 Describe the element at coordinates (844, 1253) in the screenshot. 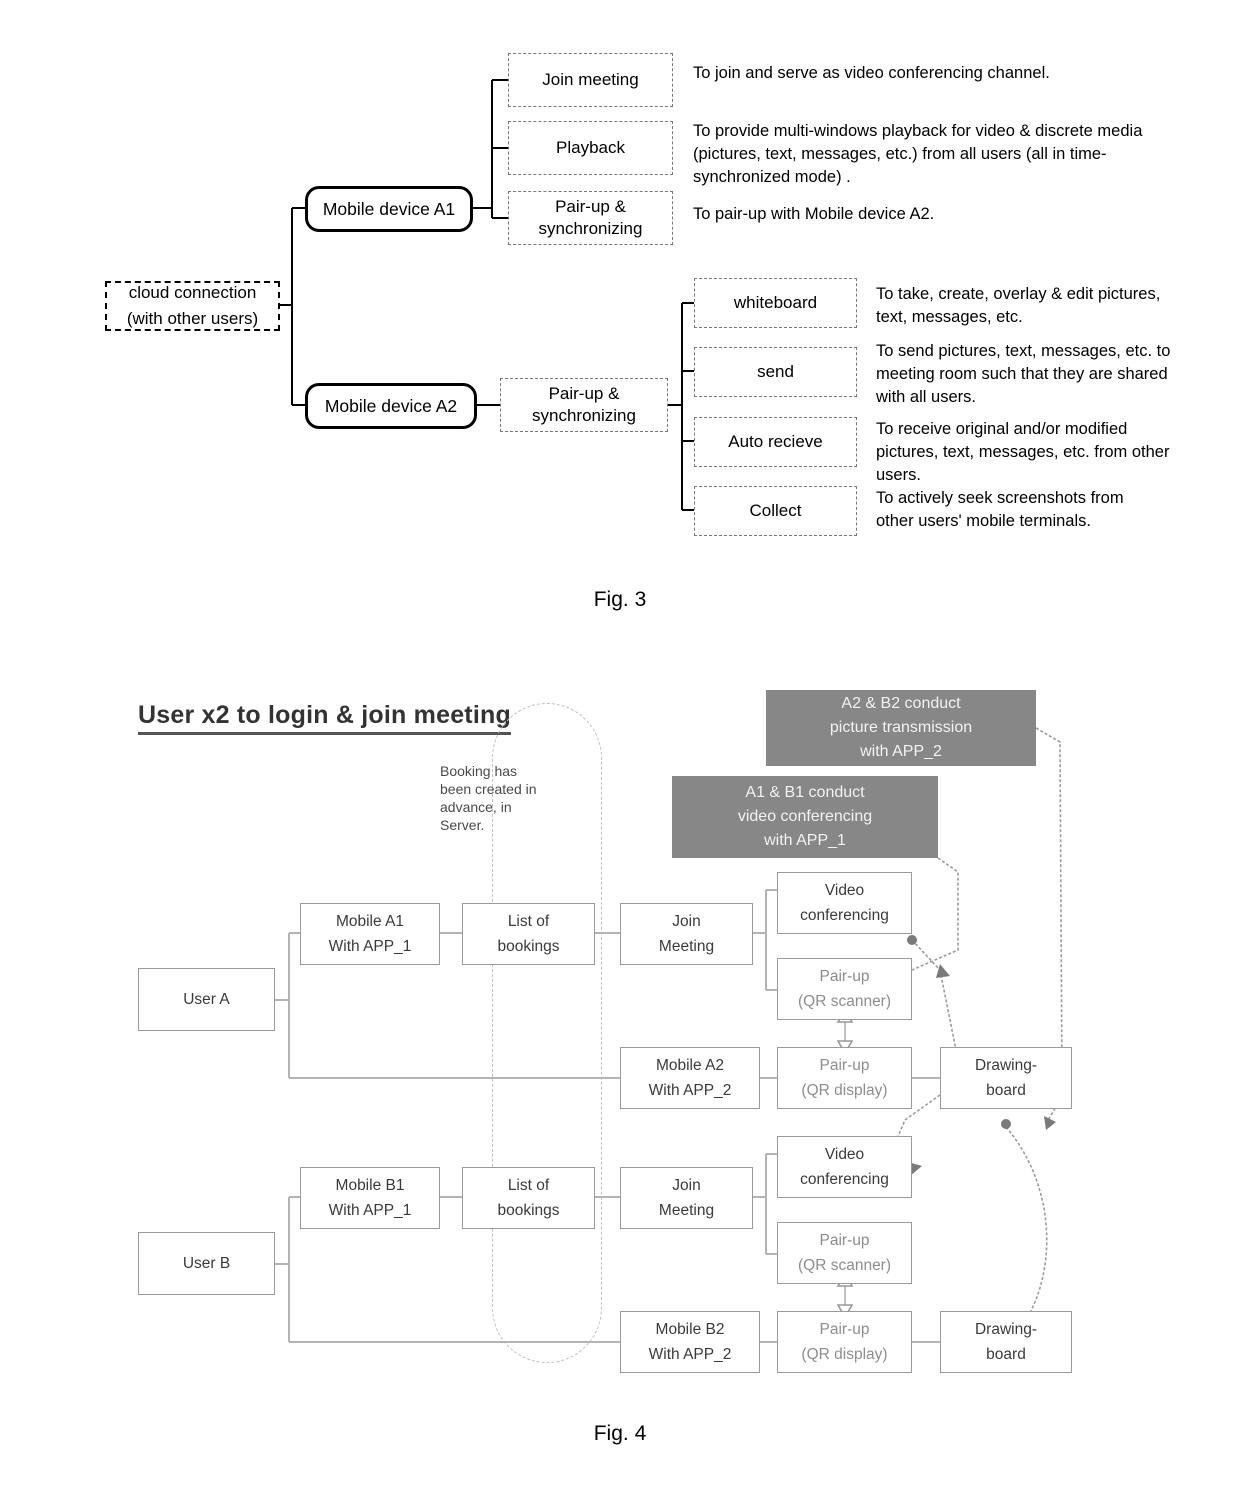

I see `pair-up-qr-scanner-b-box: Pair-up (QR scanner)` at that location.